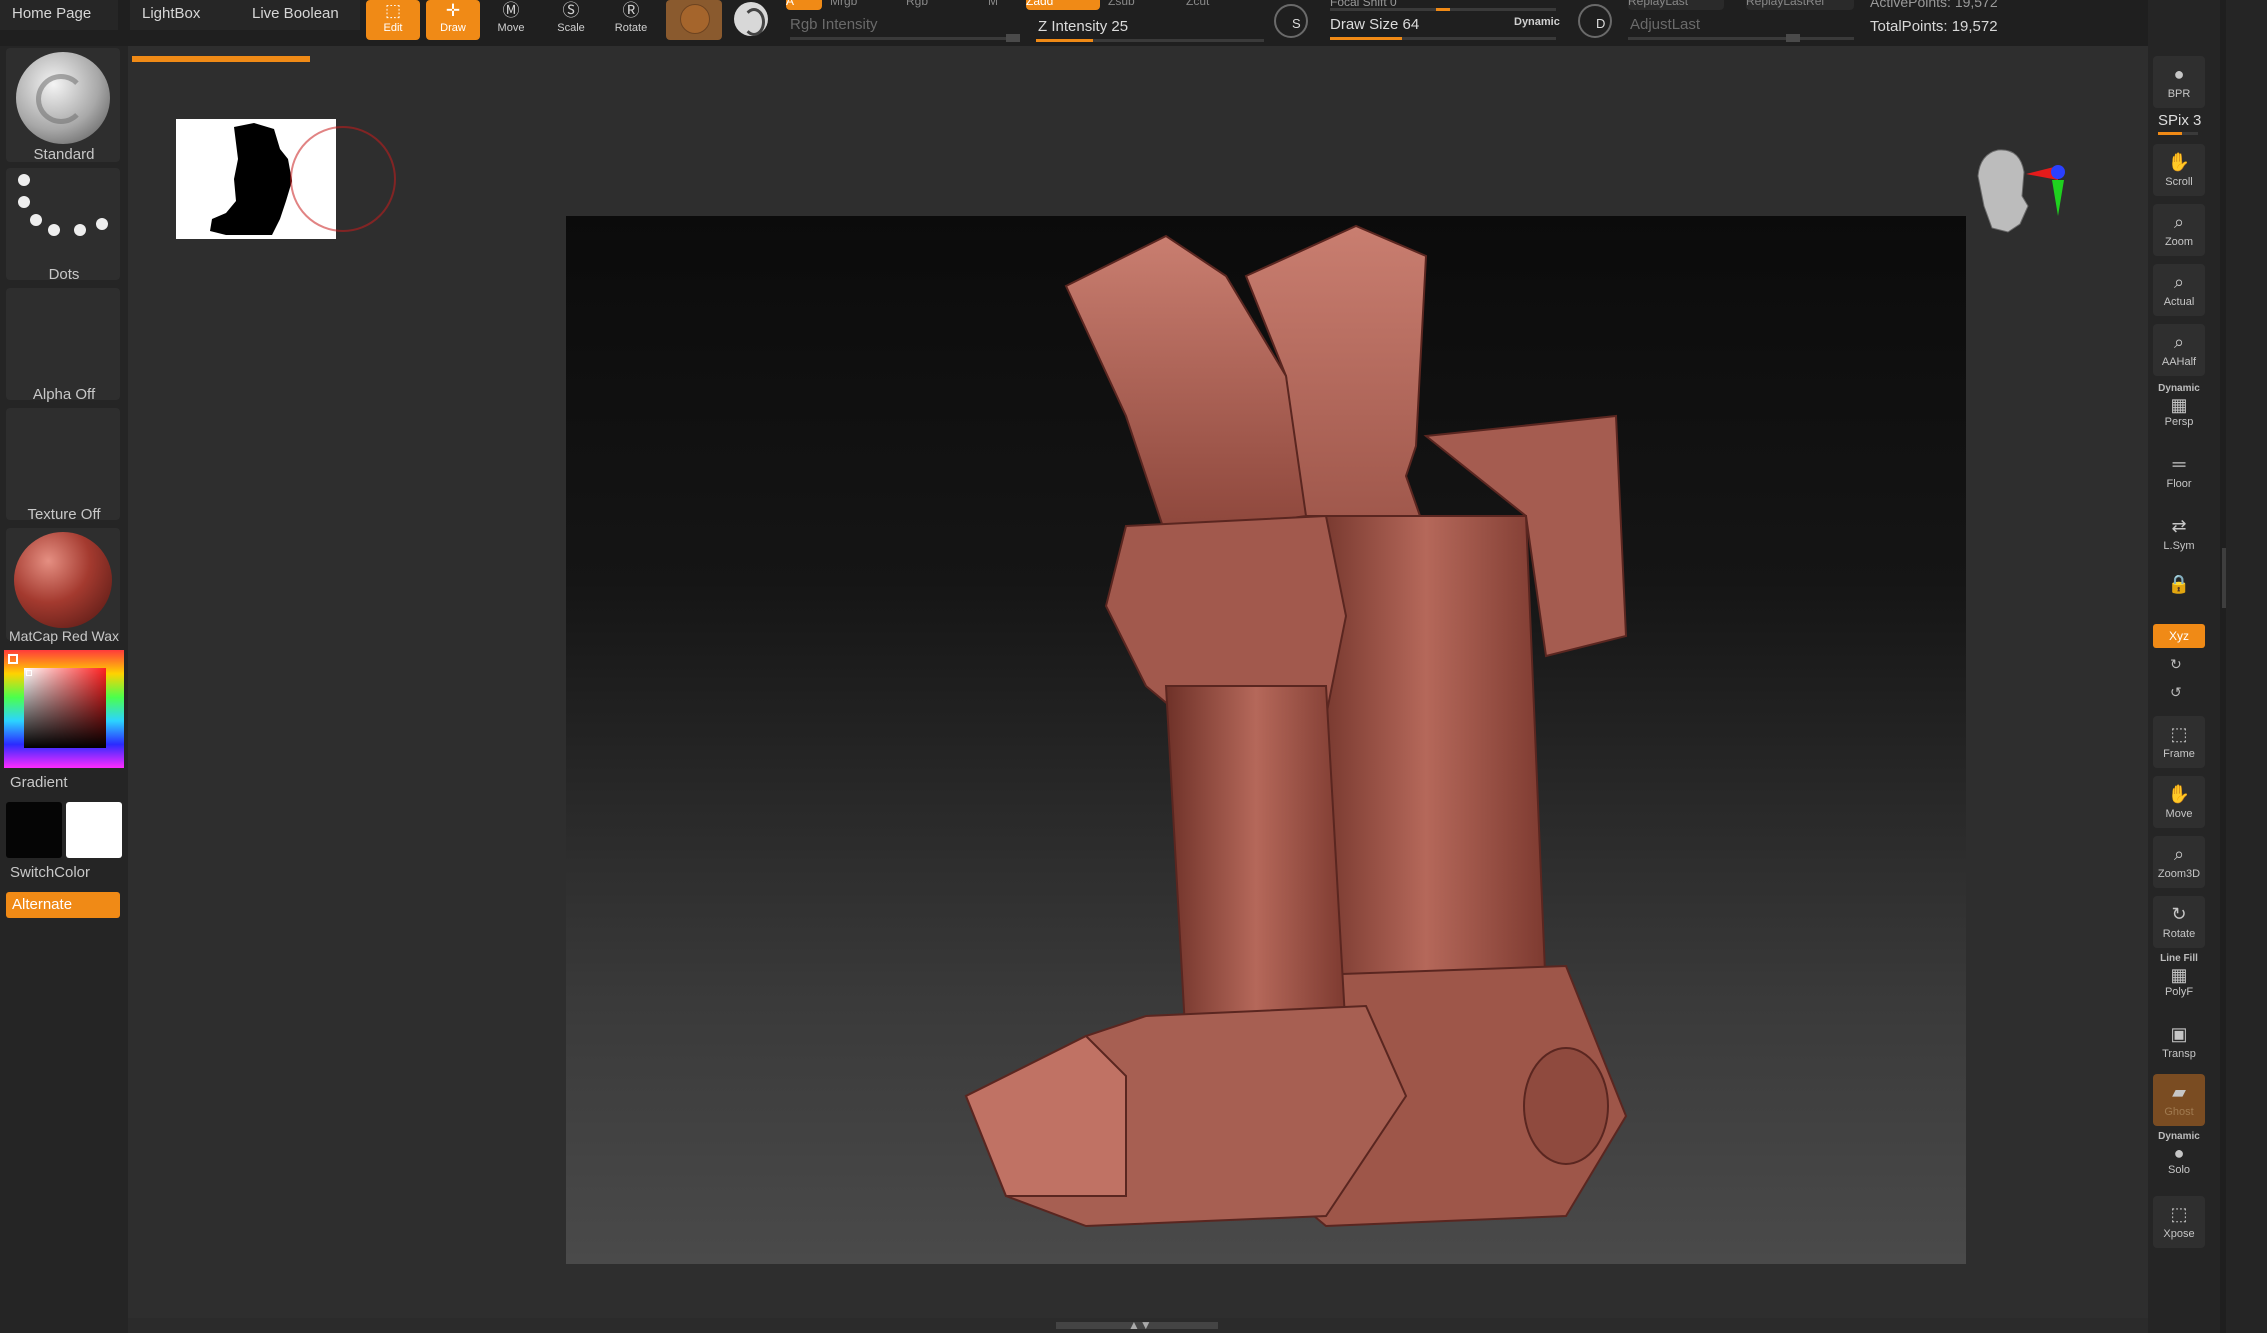 The height and width of the screenshot is (1333, 2267). What do you see at coordinates (2179, 992) in the screenshot?
I see `polyf-label: PolyF` at bounding box center [2179, 992].